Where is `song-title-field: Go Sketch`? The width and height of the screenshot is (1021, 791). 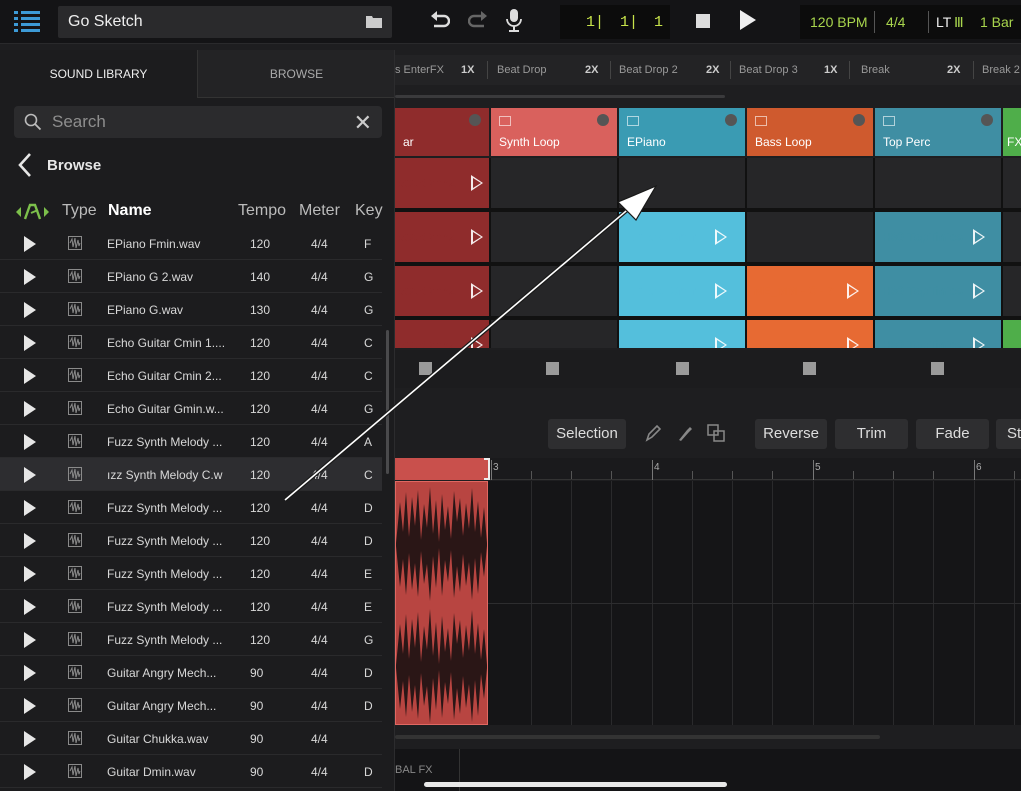
song-title-field: Go Sketch is located at coordinates (225, 22).